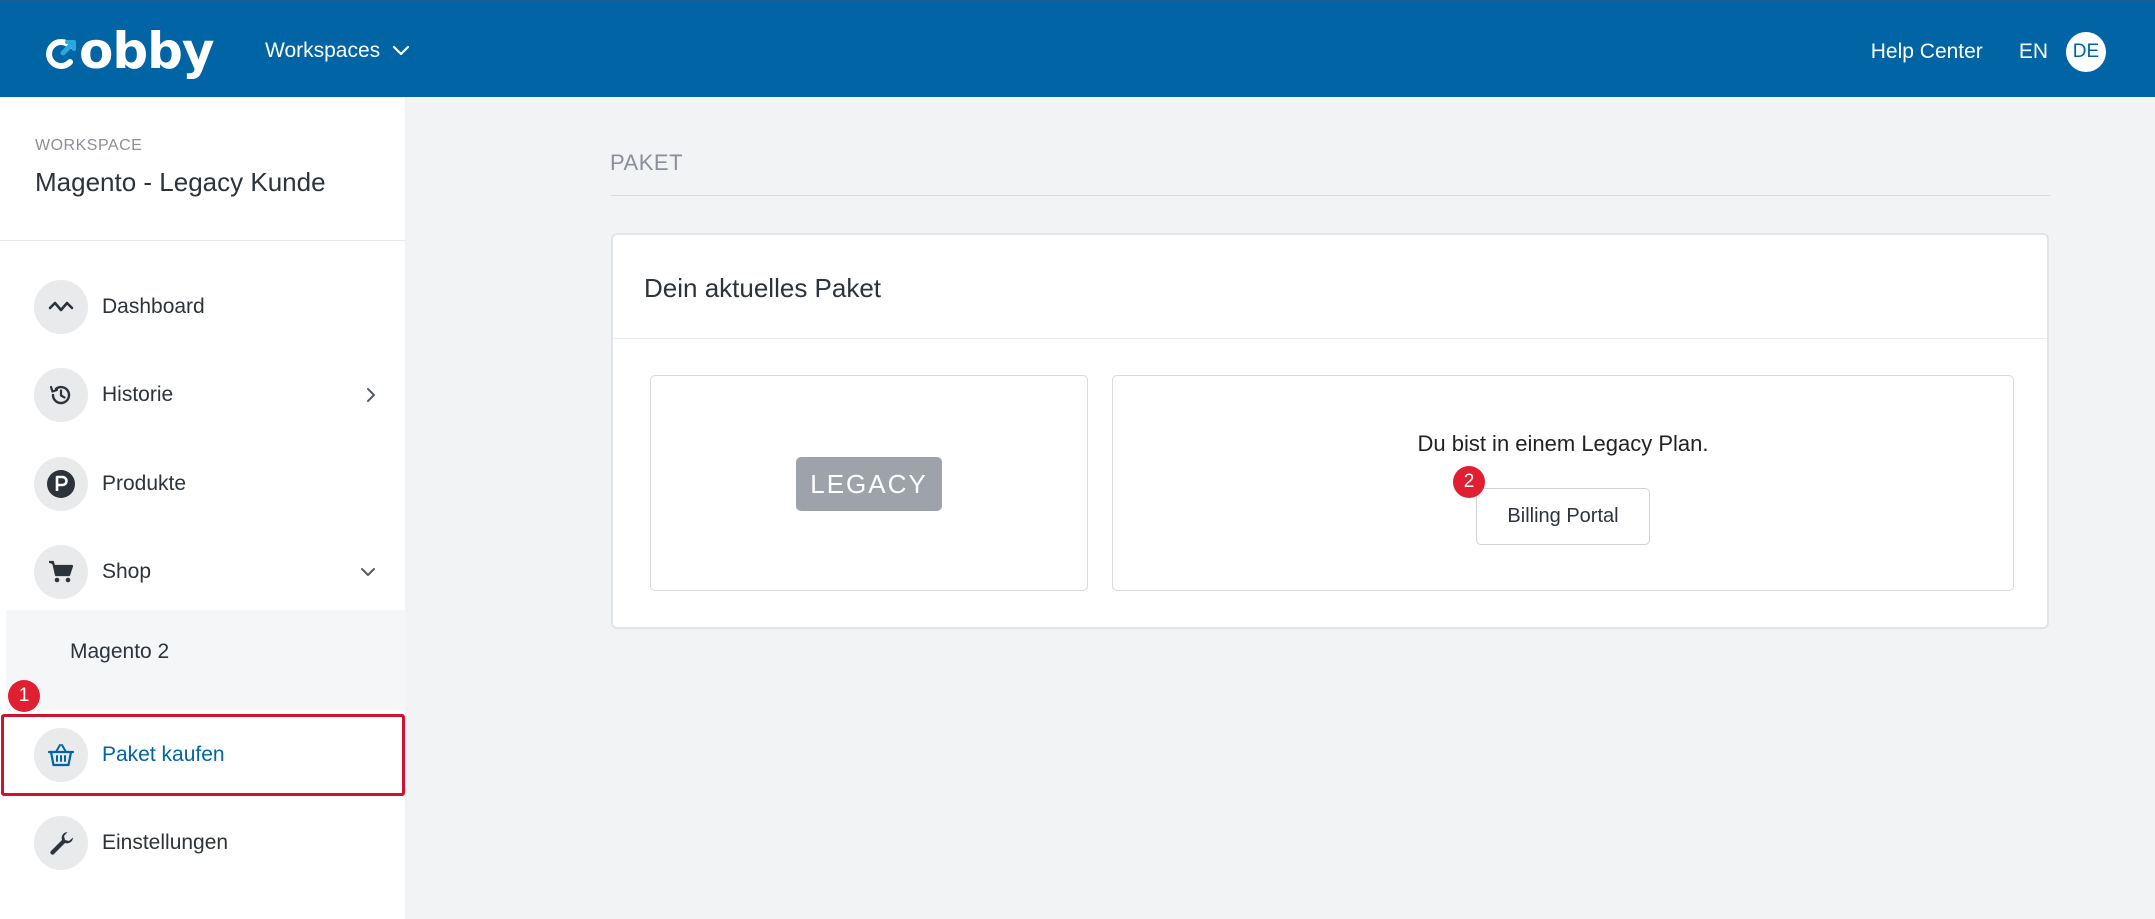 The height and width of the screenshot is (919, 2155). What do you see at coordinates (165, 842) in the screenshot?
I see `sidebar-item-label: Einstellungen` at bounding box center [165, 842].